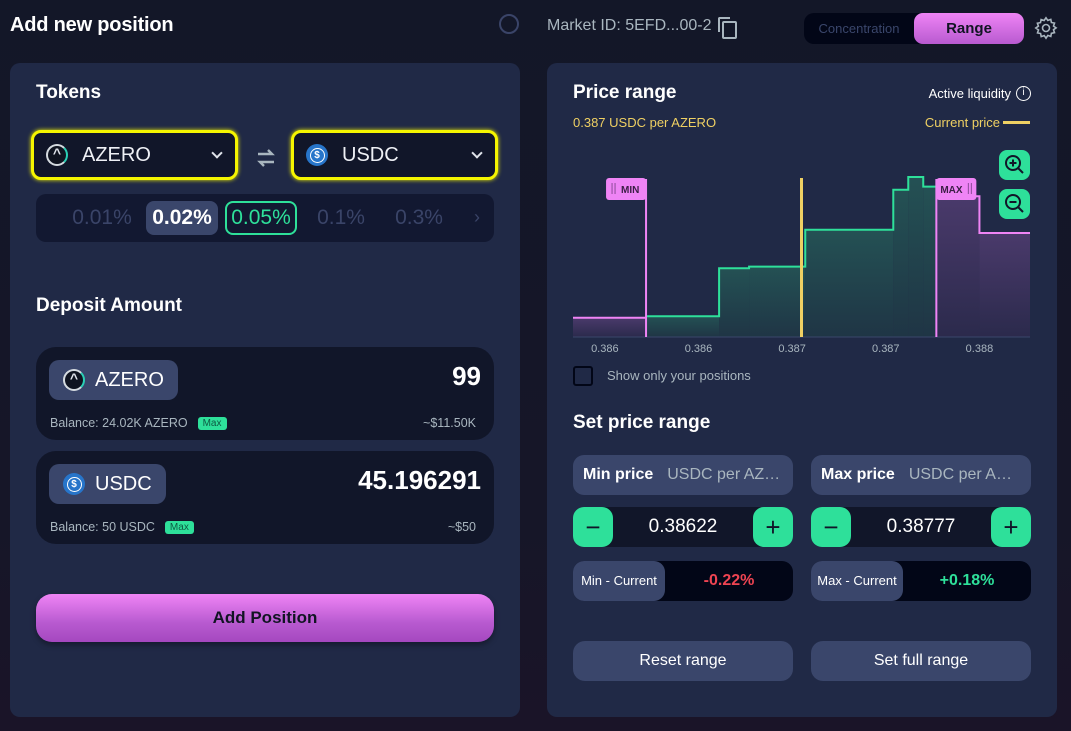 The height and width of the screenshot is (731, 1071). I want to click on max-price-label: Max price, so click(858, 474).